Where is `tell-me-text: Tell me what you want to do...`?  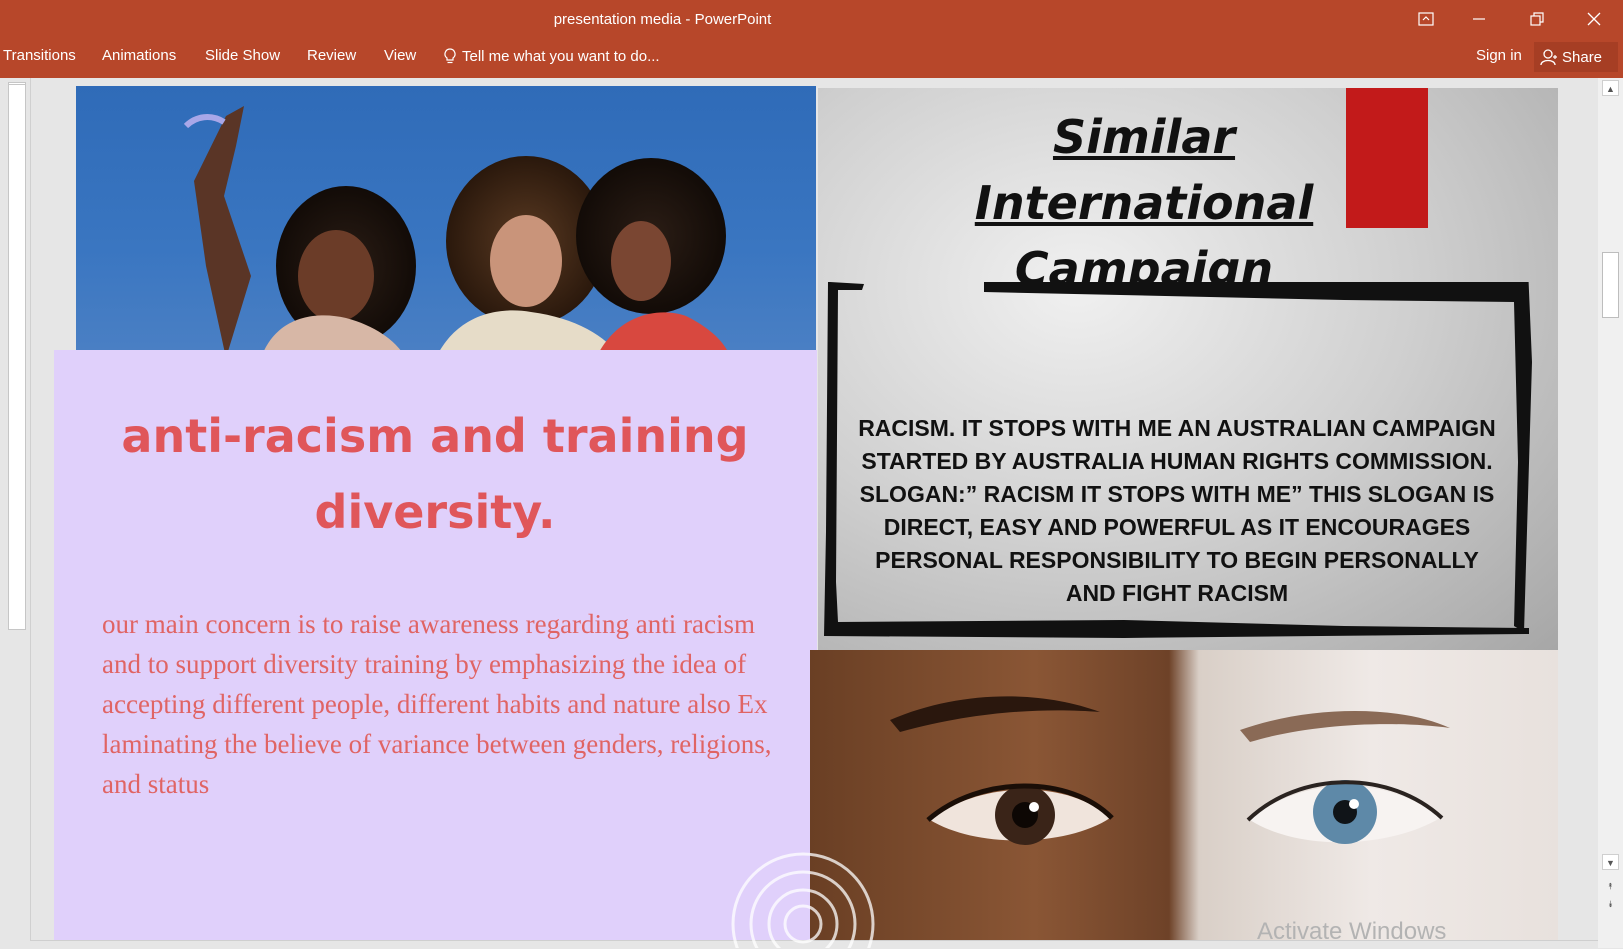
tell-me-text: Tell me what you want to do... is located at coordinates (561, 56).